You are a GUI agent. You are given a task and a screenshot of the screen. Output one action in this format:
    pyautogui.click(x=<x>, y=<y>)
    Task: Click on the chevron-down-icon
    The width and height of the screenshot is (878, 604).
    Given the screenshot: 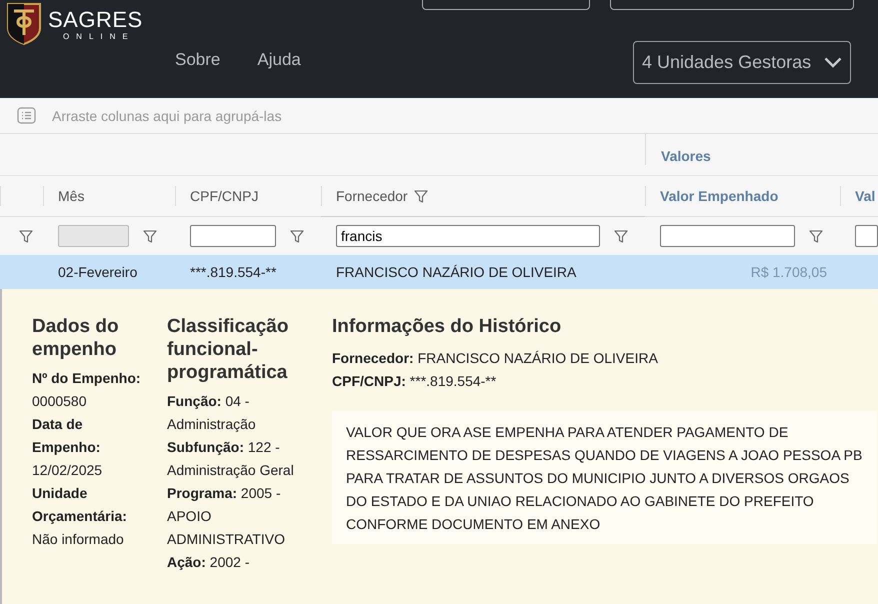 What is the action you would take?
    pyautogui.click(x=833, y=62)
    